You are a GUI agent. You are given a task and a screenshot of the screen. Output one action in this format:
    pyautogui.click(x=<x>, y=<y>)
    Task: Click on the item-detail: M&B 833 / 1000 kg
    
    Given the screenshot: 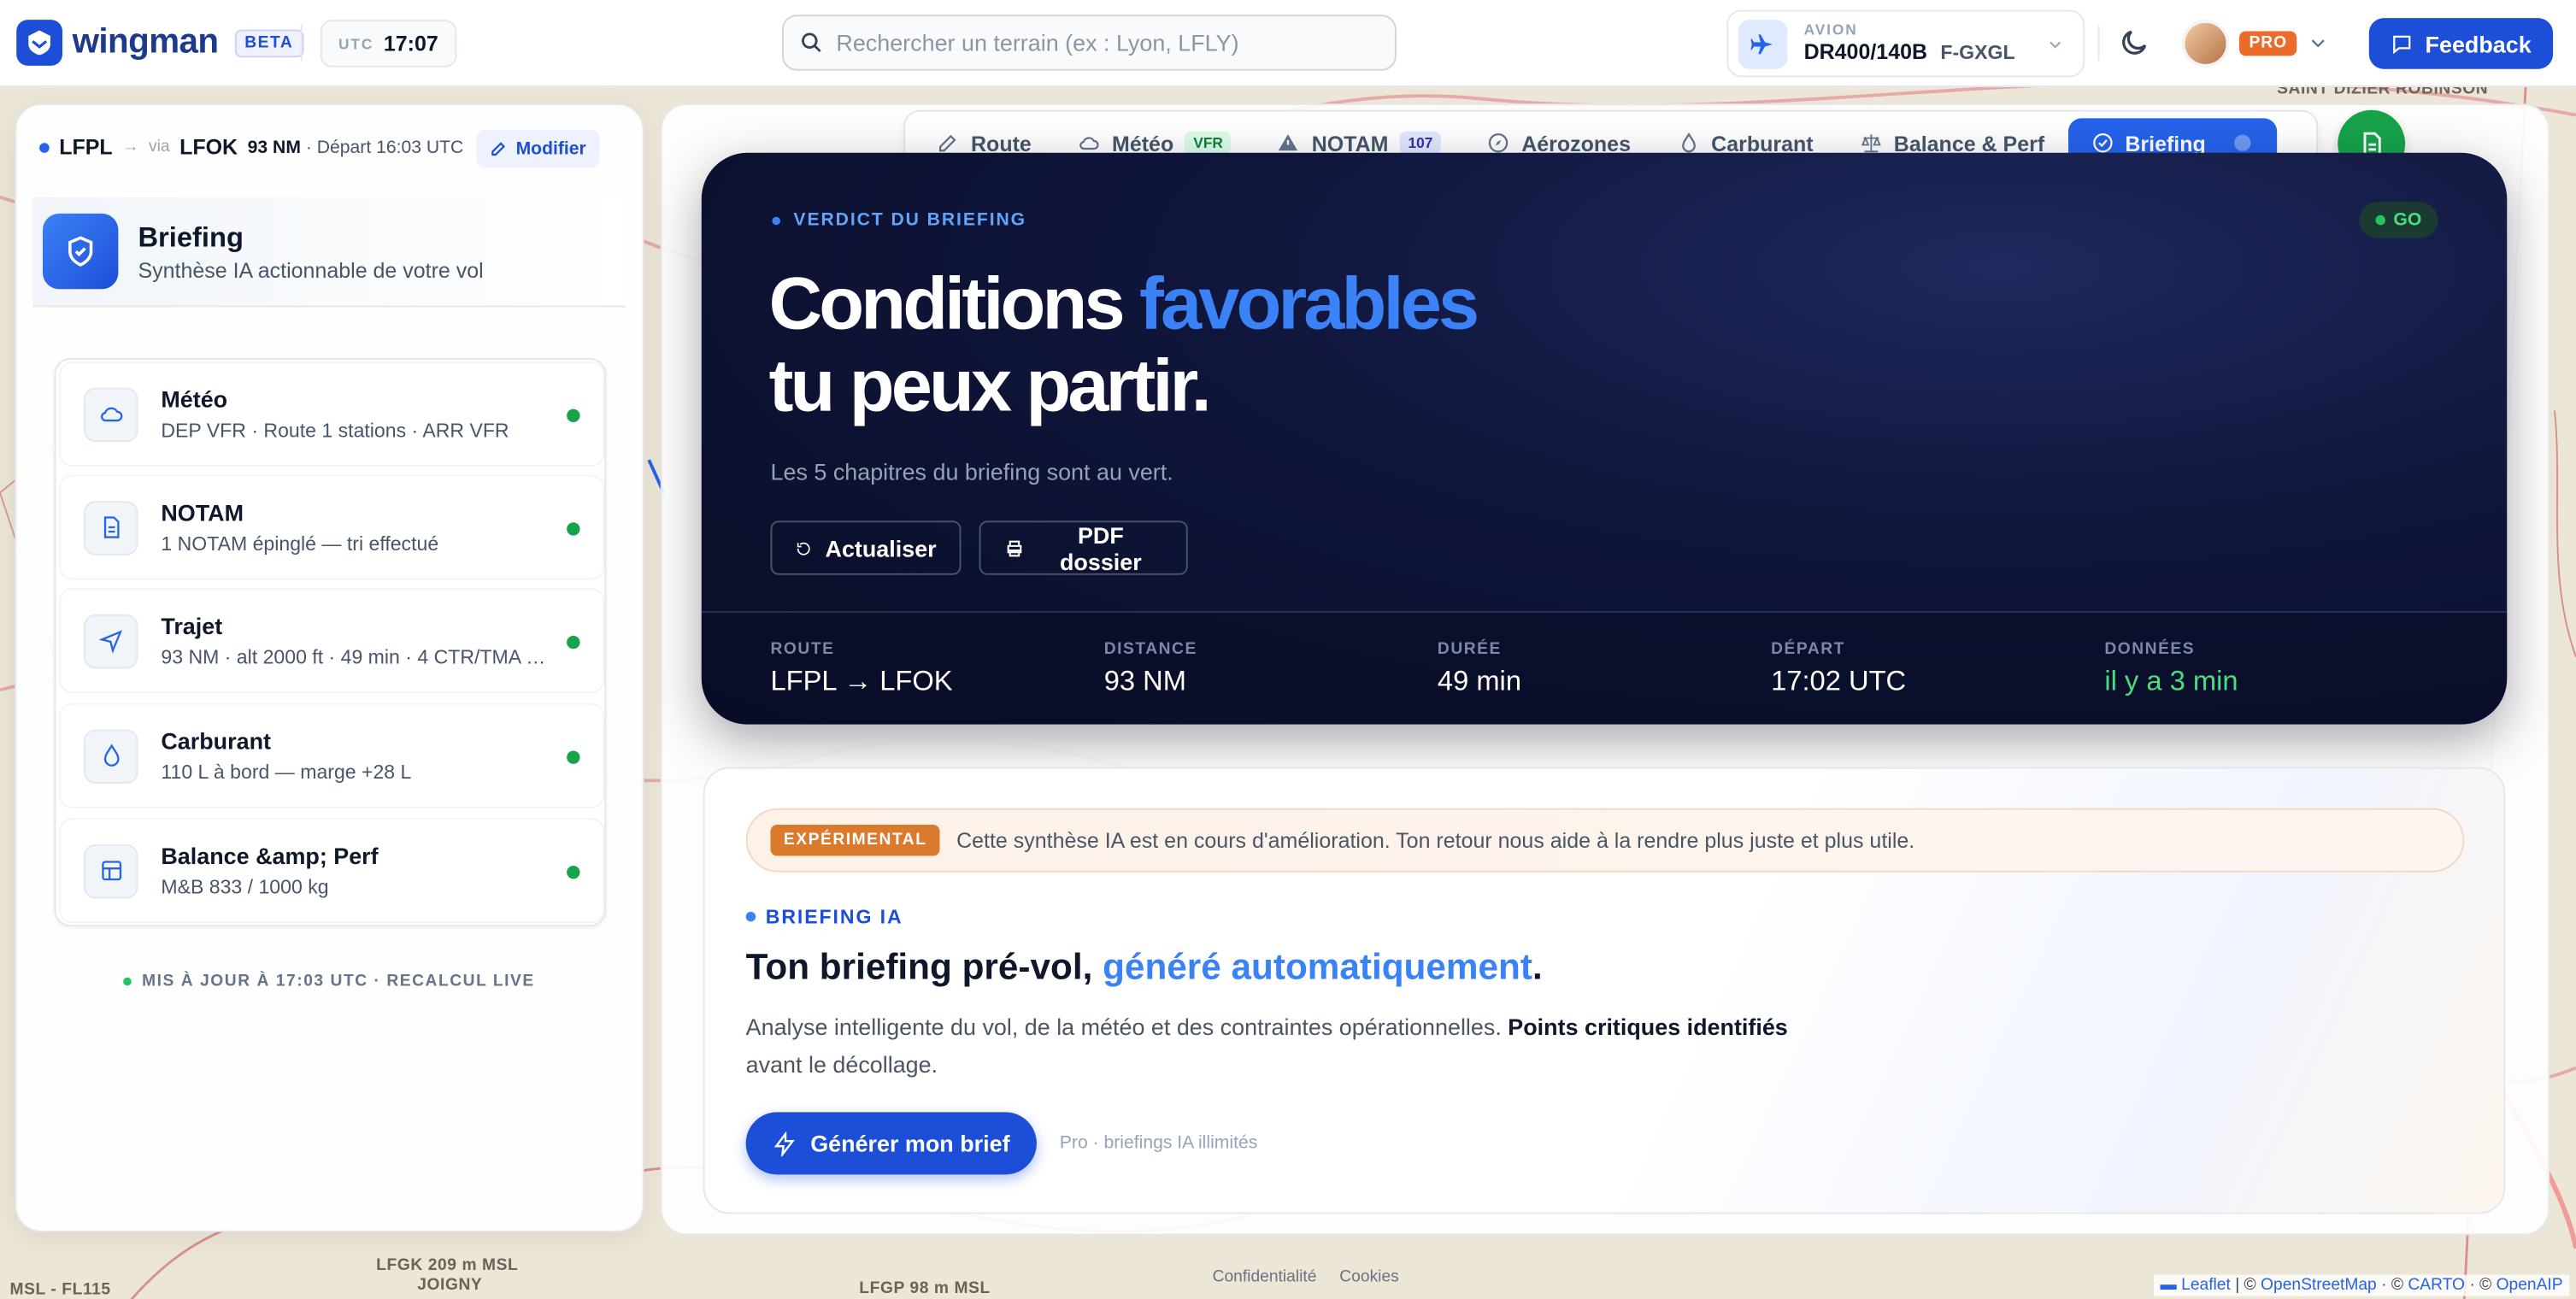 What is the action you would take?
    pyautogui.click(x=245, y=887)
    